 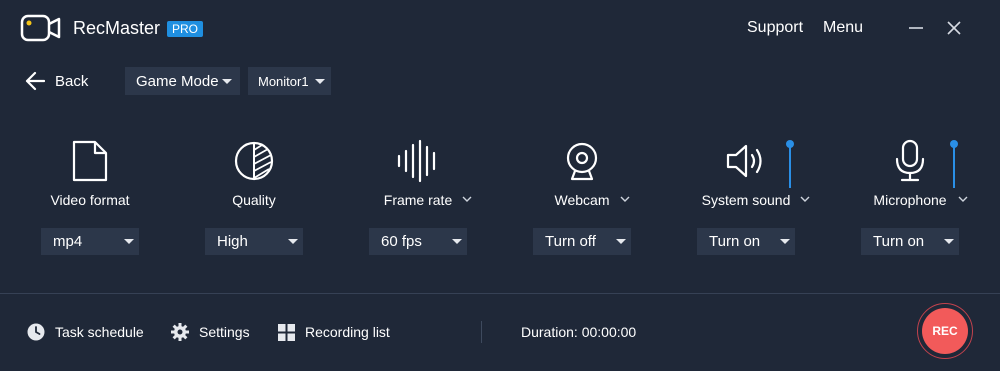 What do you see at coordinates (805, 199) in the screenshot?
I see `system-sound-chevron-icon` at bounding box center [805, 199].